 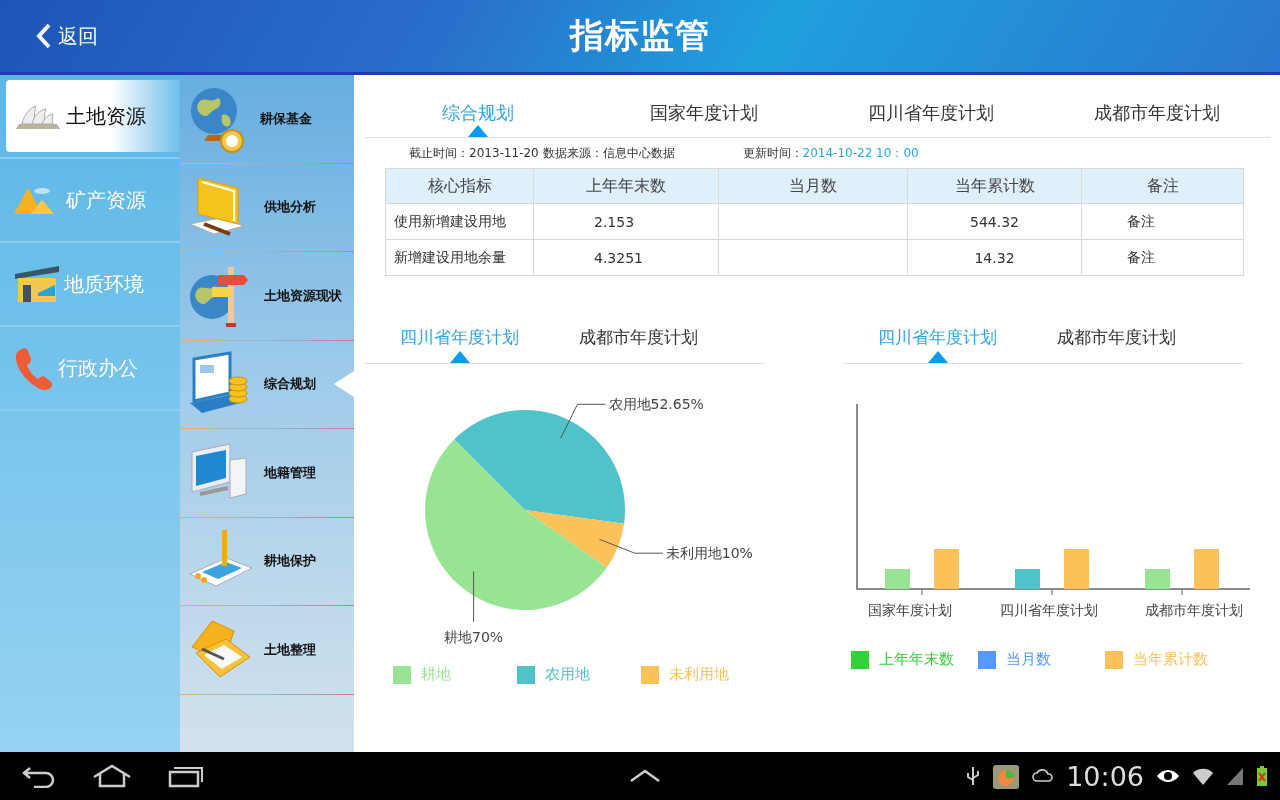 I want to click on app-notification-icon, so click(x=1006, y=776).